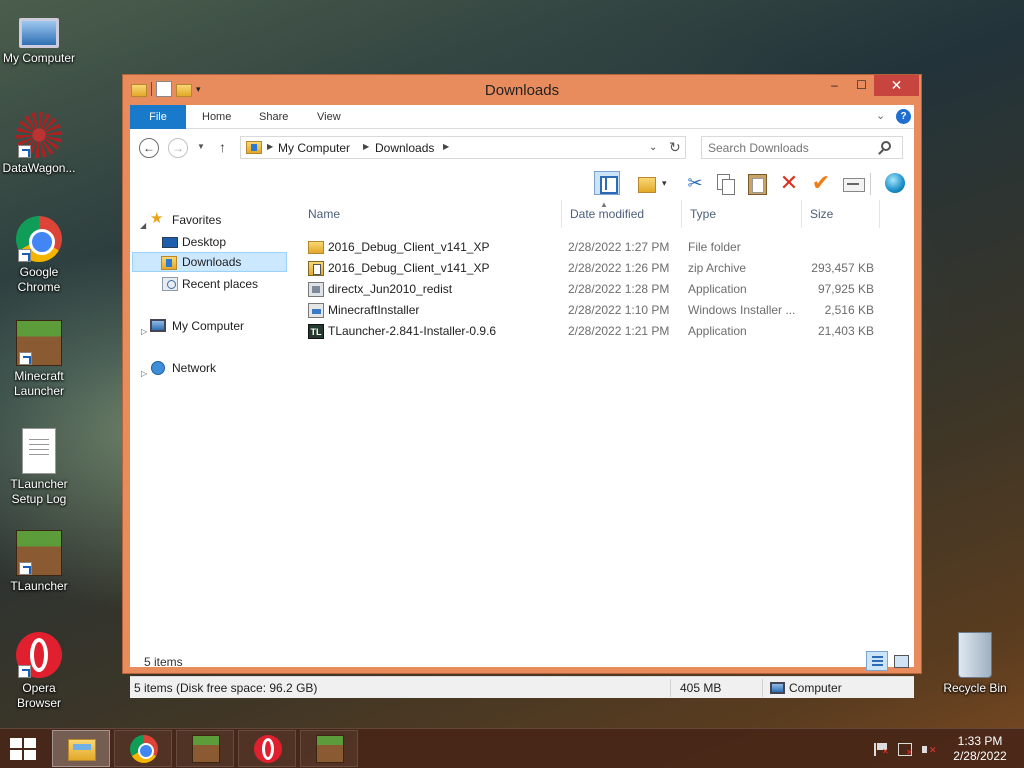 The height and width of the screenshot is (768, 1024). What do you see at coordinates (412, 331) in the screenshot?
I see `file-name: TLauncher-2.841-Installer-0.9.6` at bounding box center [412, 331].